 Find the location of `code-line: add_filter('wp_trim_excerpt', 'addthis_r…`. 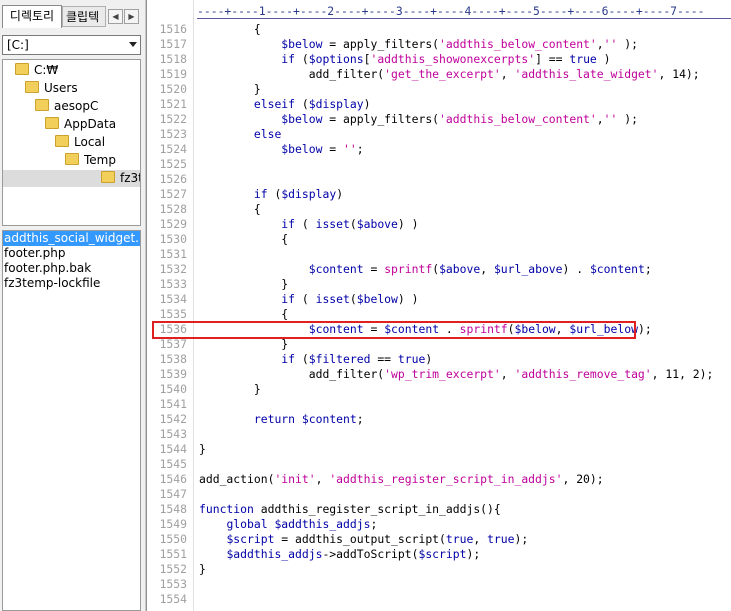

code-line: add_filter('wp_trim_excerpt', 'addthis_r… is located at coordinates (456, 374).